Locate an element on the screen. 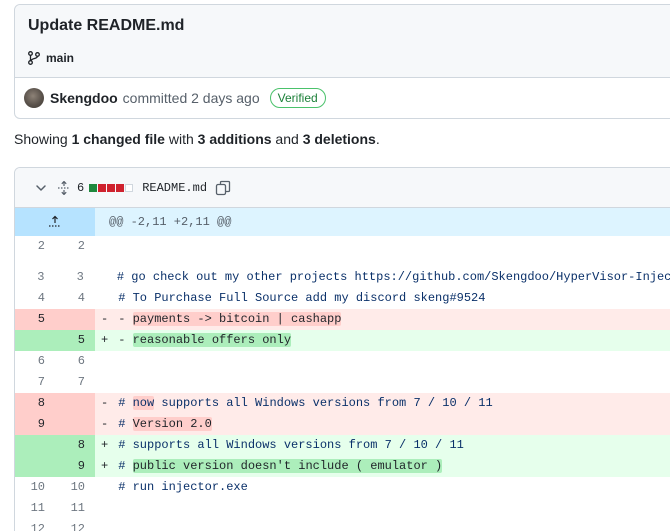  verified-badge: Verified is located at coordinates (297, 98).